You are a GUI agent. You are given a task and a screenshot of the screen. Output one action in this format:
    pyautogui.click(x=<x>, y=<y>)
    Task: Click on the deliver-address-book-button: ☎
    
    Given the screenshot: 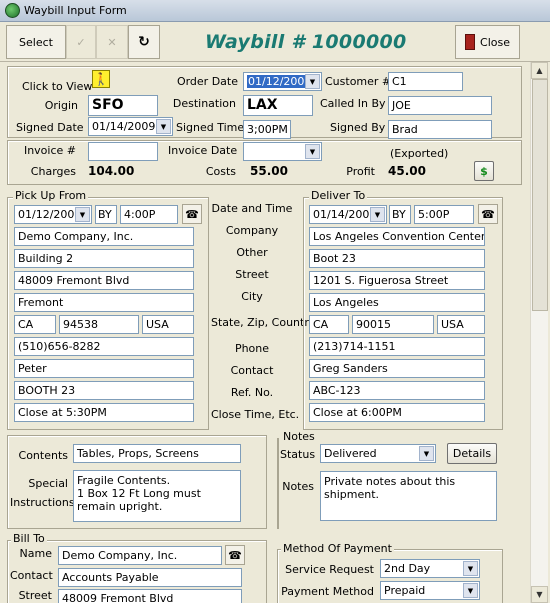 What is the action you would take?
    pyautogui.click(x=488, y=214)
    